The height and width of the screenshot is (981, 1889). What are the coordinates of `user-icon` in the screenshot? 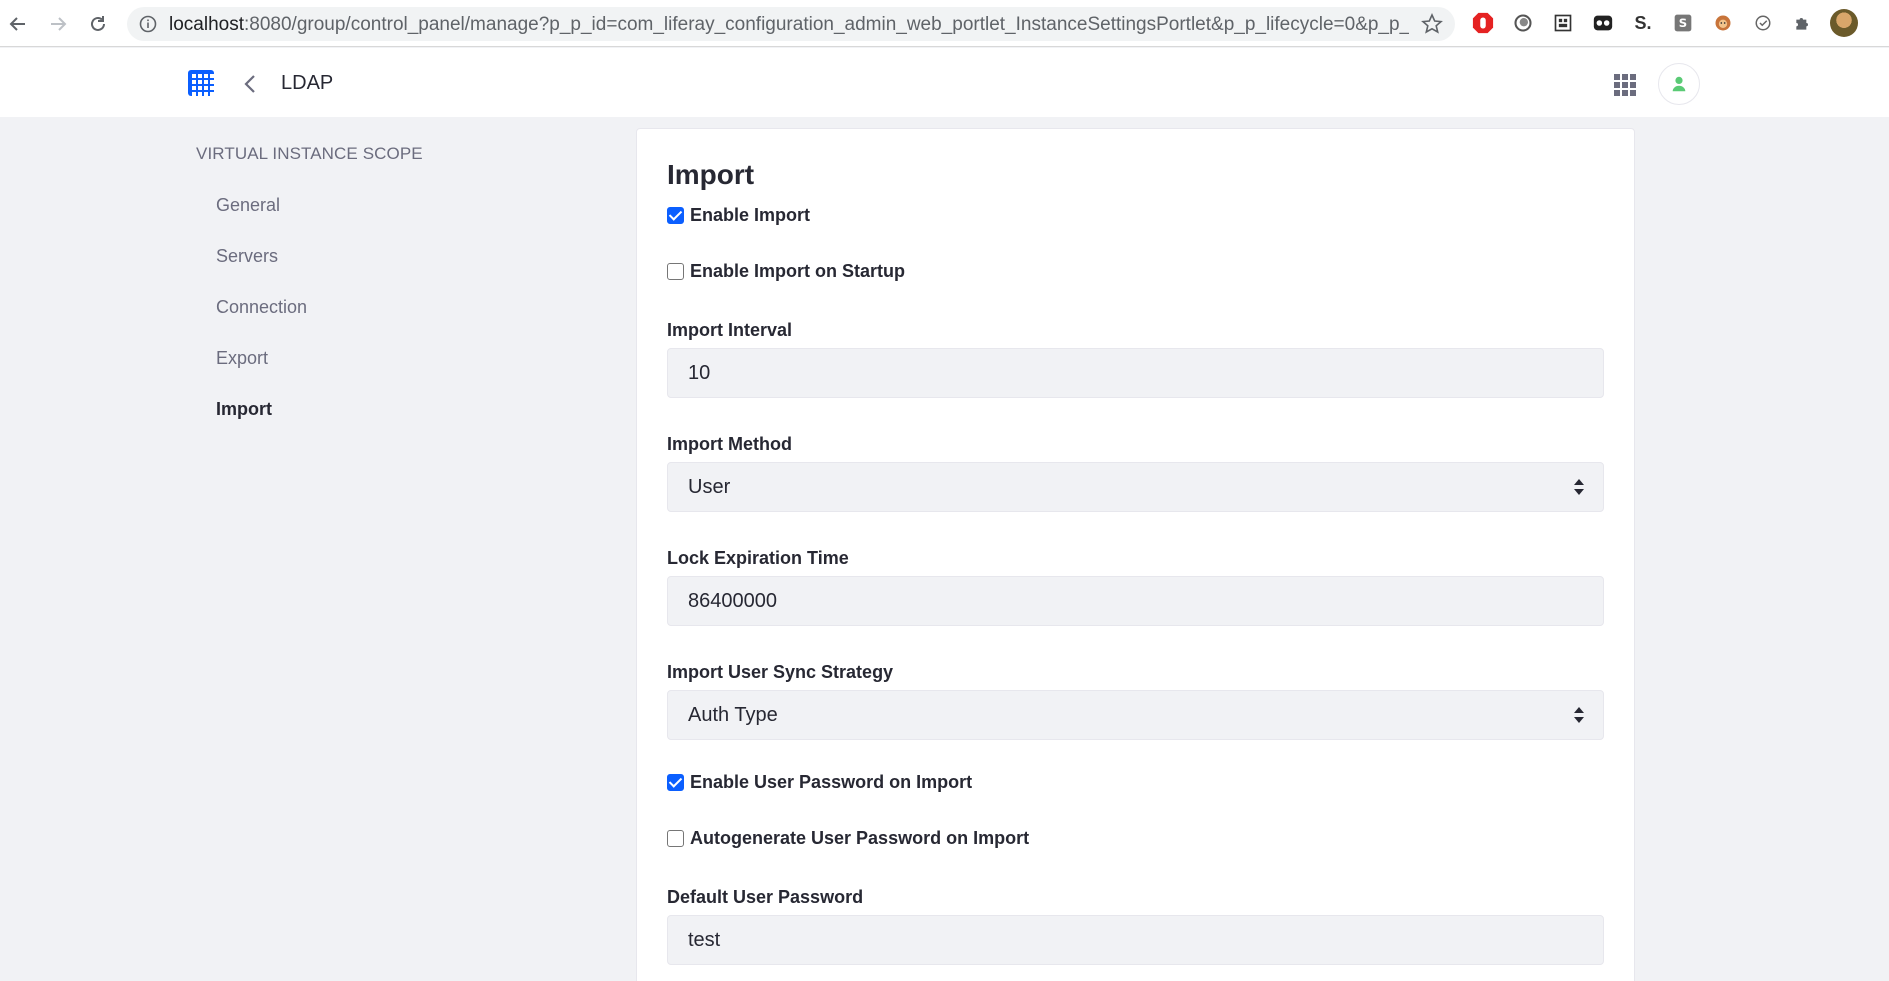 It's located at (1679, 84).